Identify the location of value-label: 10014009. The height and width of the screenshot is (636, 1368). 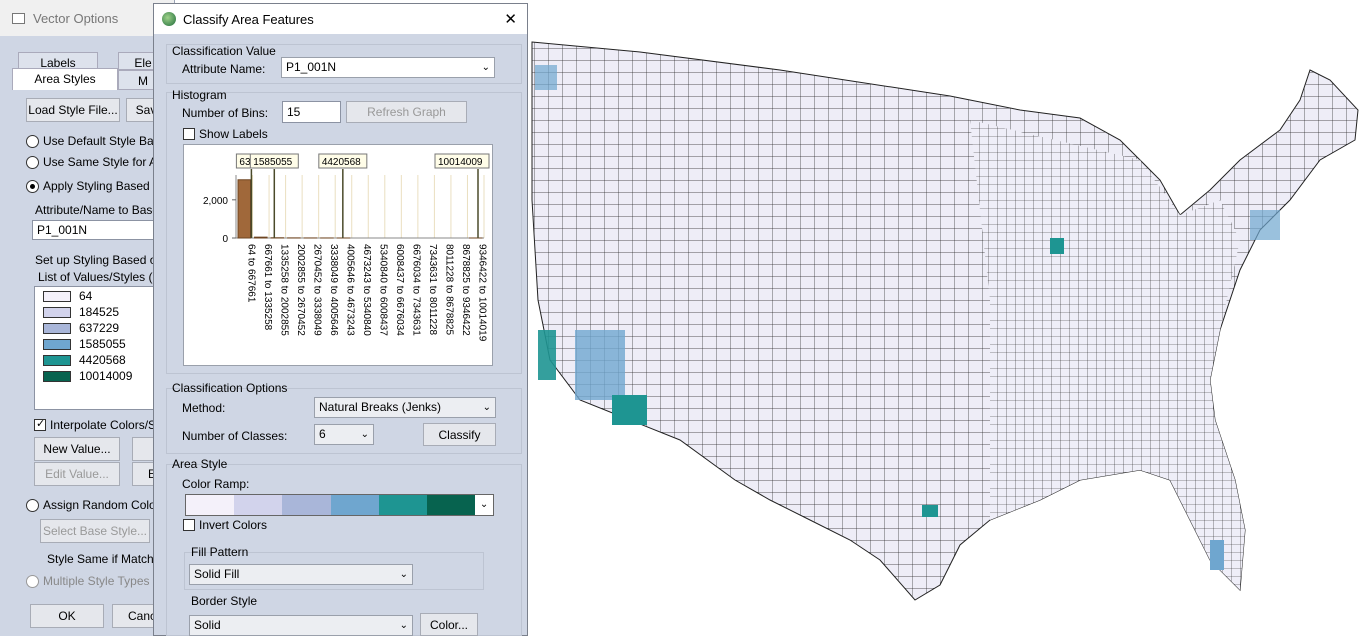
(105, 376).